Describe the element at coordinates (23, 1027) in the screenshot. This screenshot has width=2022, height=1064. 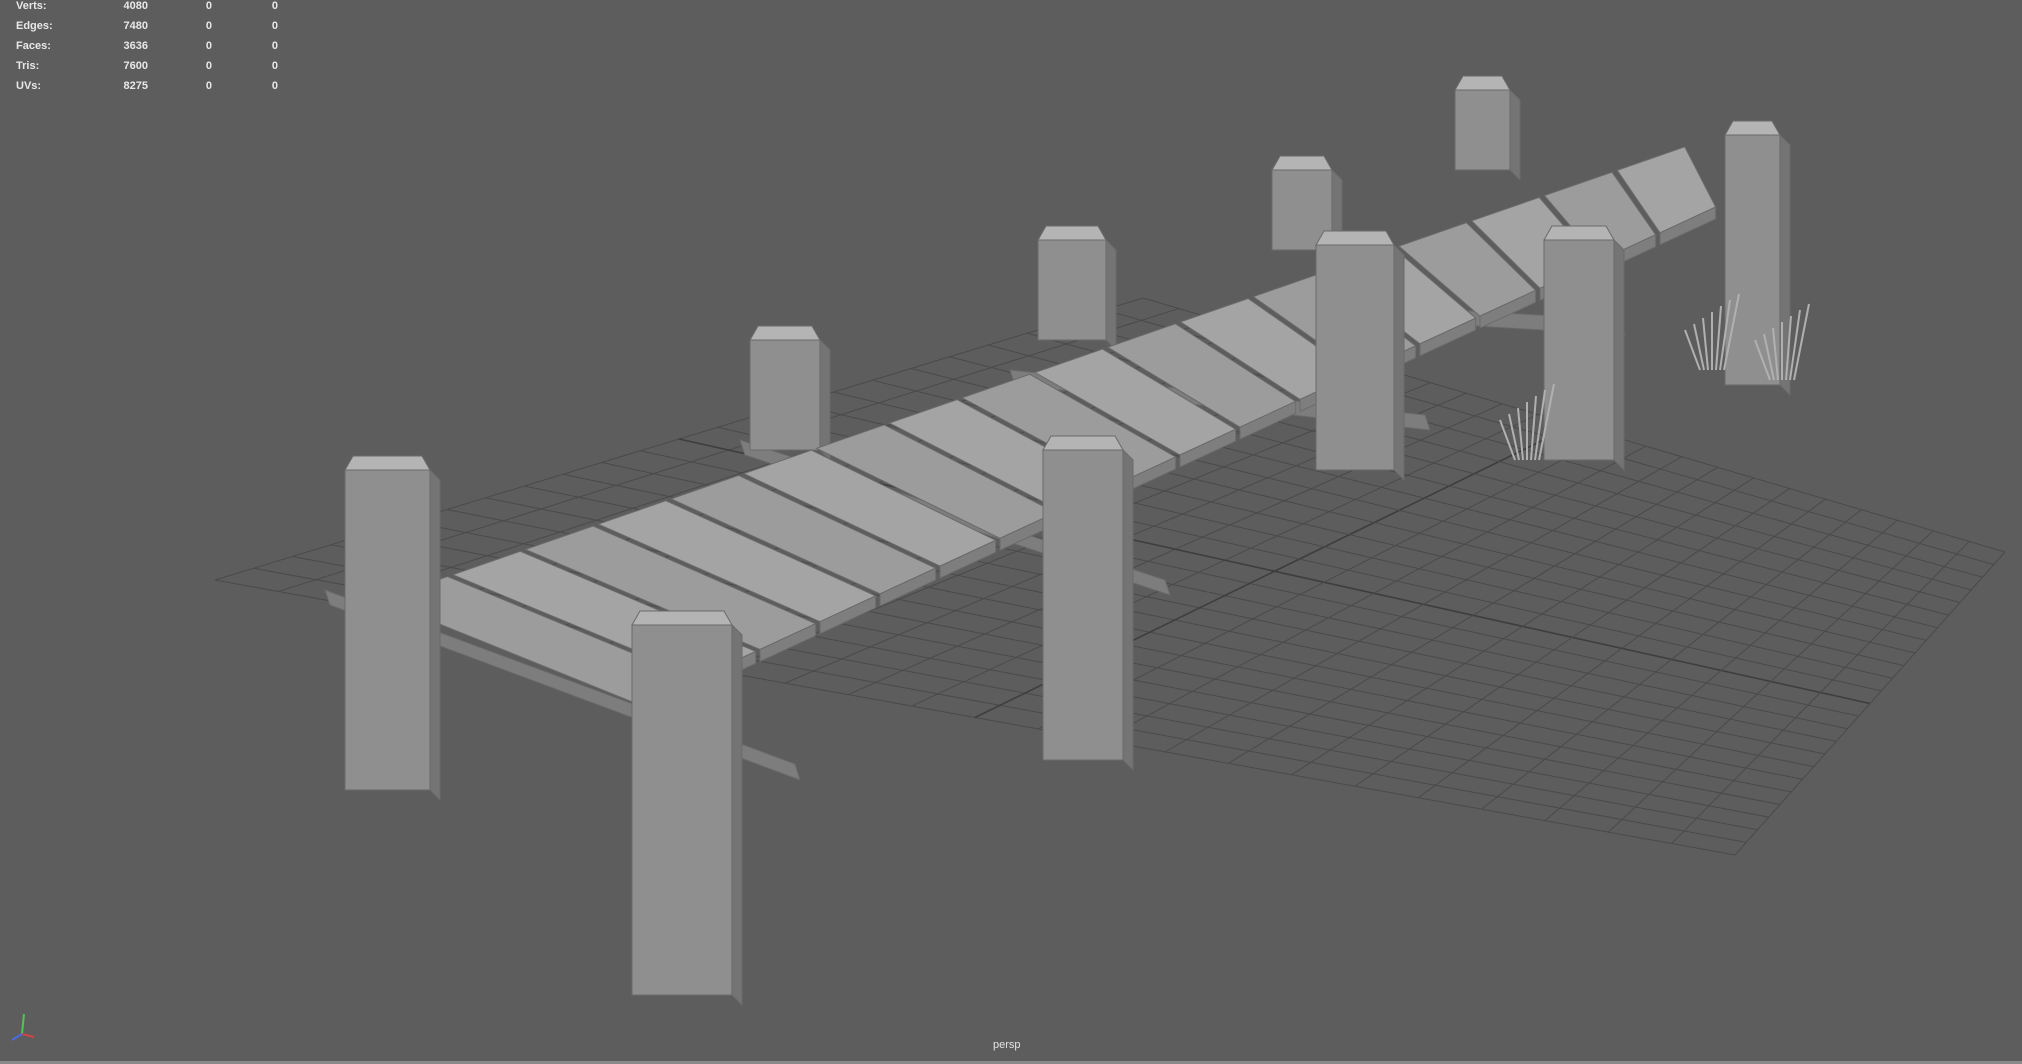
I see `axis-triad-icon` at that location.